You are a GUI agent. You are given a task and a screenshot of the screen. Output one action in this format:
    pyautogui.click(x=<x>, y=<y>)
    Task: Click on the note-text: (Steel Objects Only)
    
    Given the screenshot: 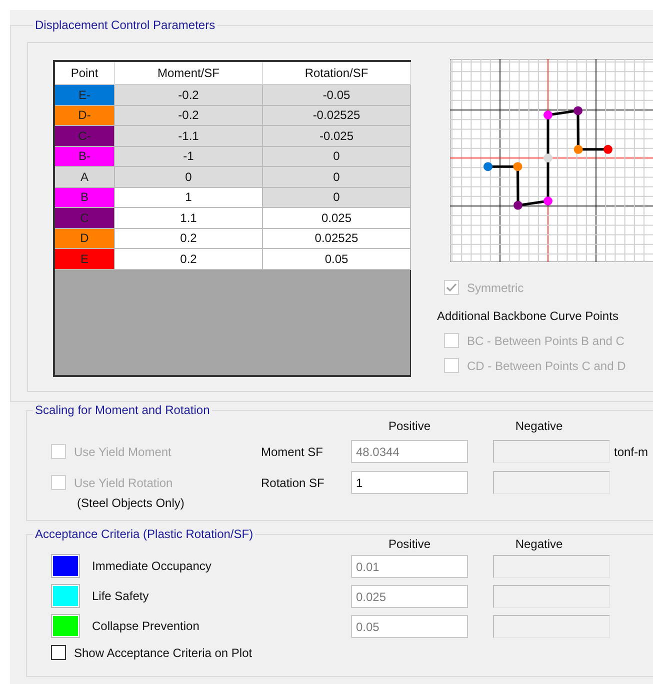 What is the action you would take?
    pyautogui.click(x=131, y=503)
    